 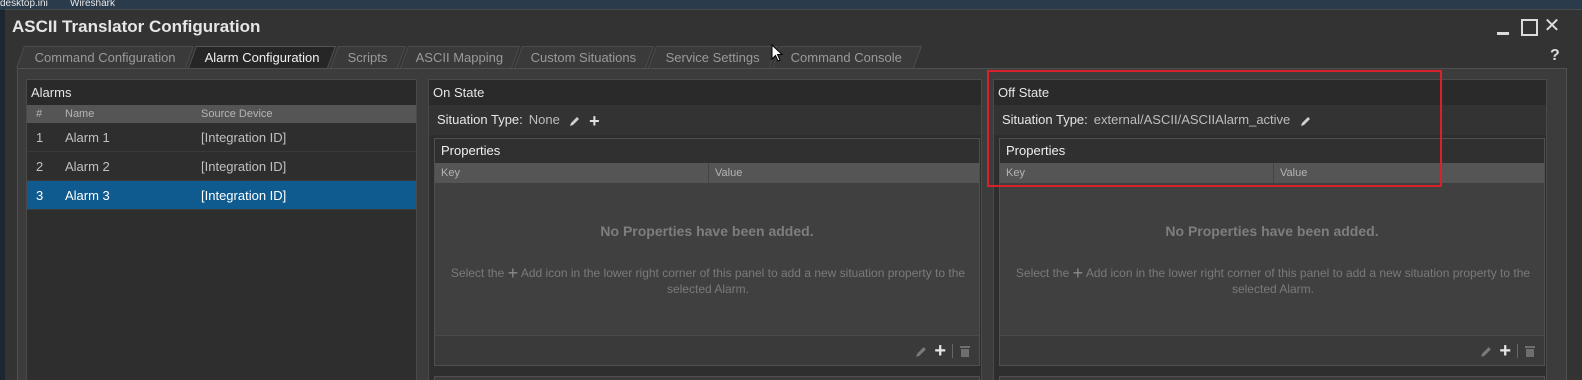 What do you see at coordinates (237, 114) in the screenshot?
I see `column-source-device: Source Device` at bounding box center [237, 114].